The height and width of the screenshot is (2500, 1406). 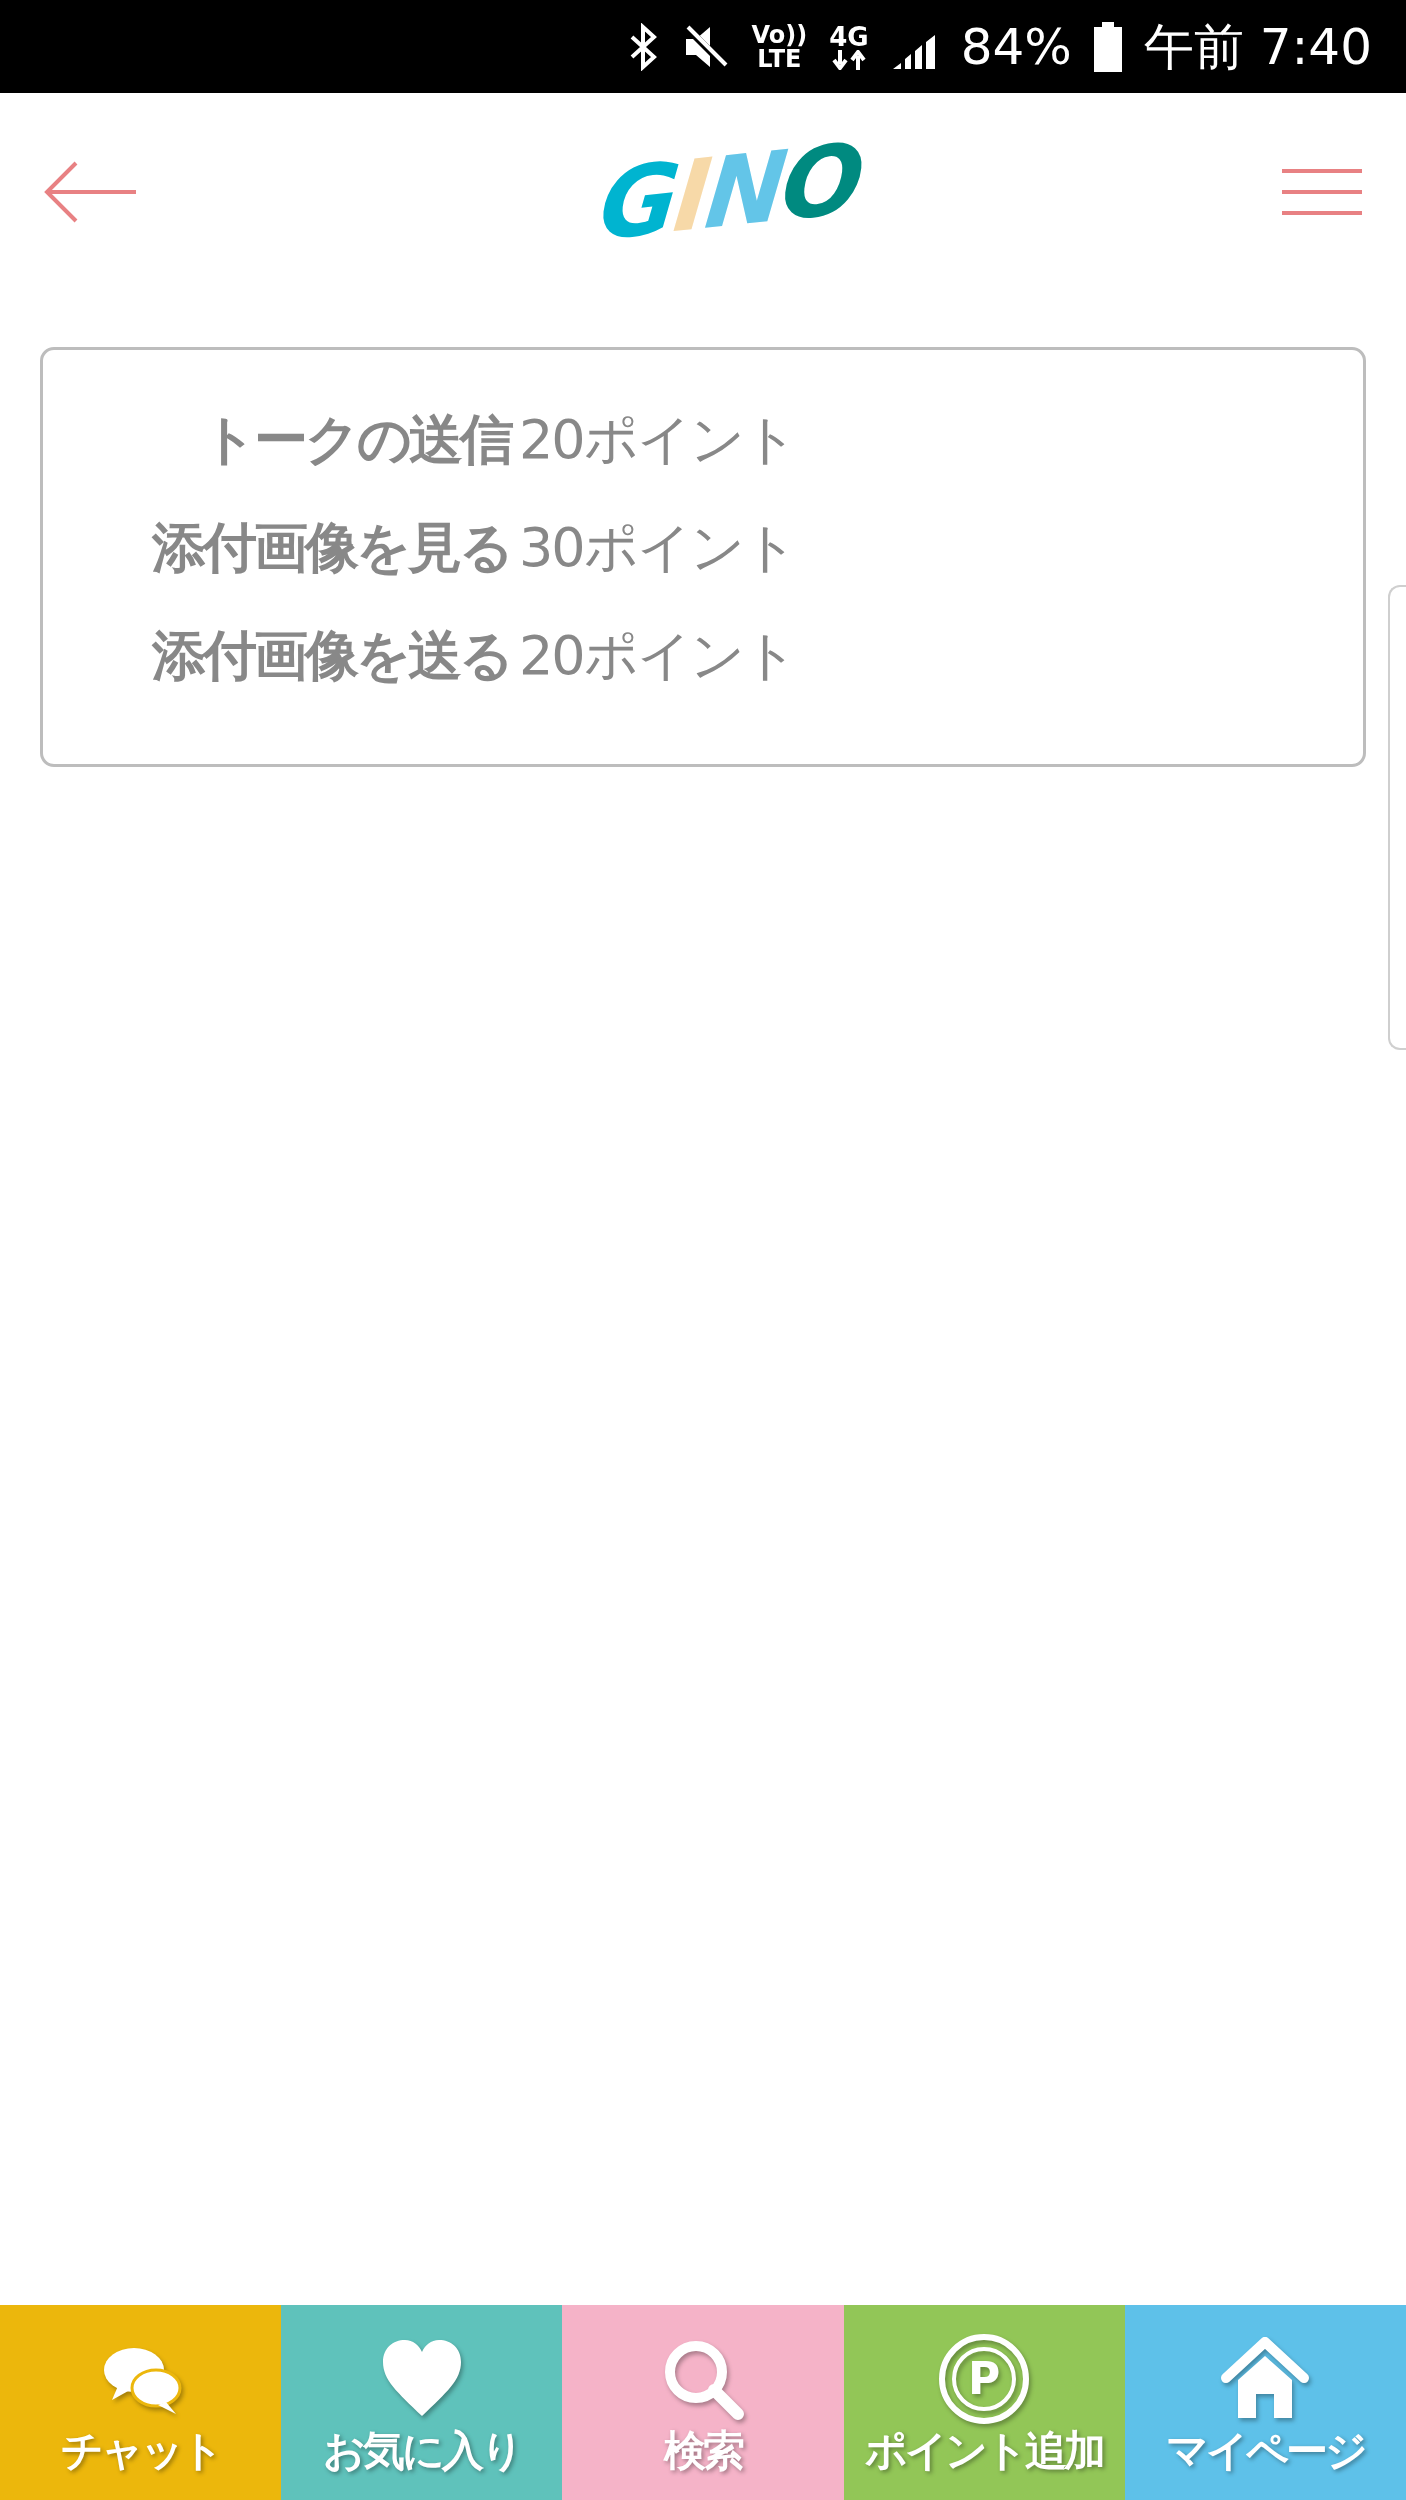 I want to click on nav-tab: P ポイント追加, so click(x=984, y=2402).